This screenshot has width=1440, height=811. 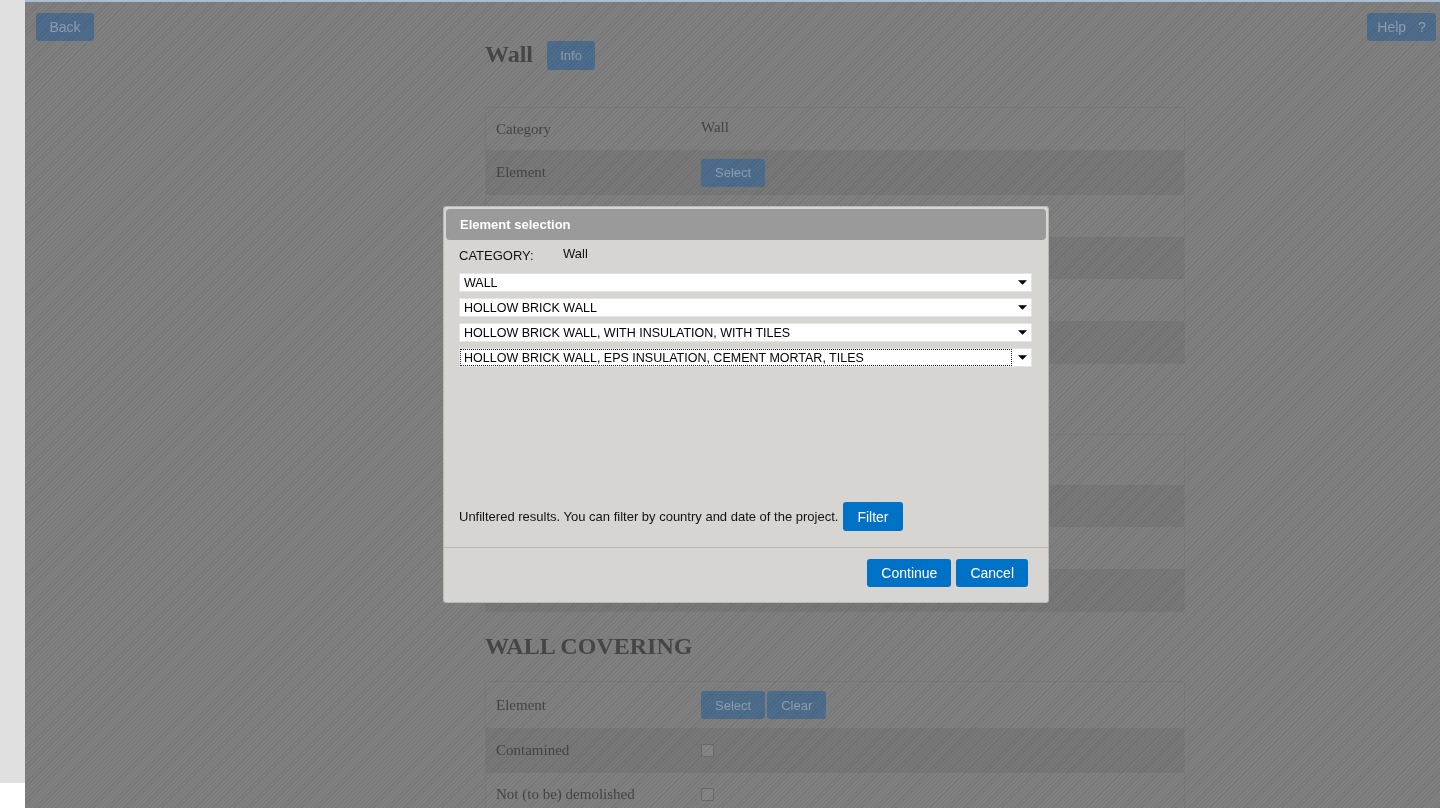 What do you see at coordinates (497, 255) in the screenshot?
I see `category-label: CATEGORY:` at bounding box center [497, 255].